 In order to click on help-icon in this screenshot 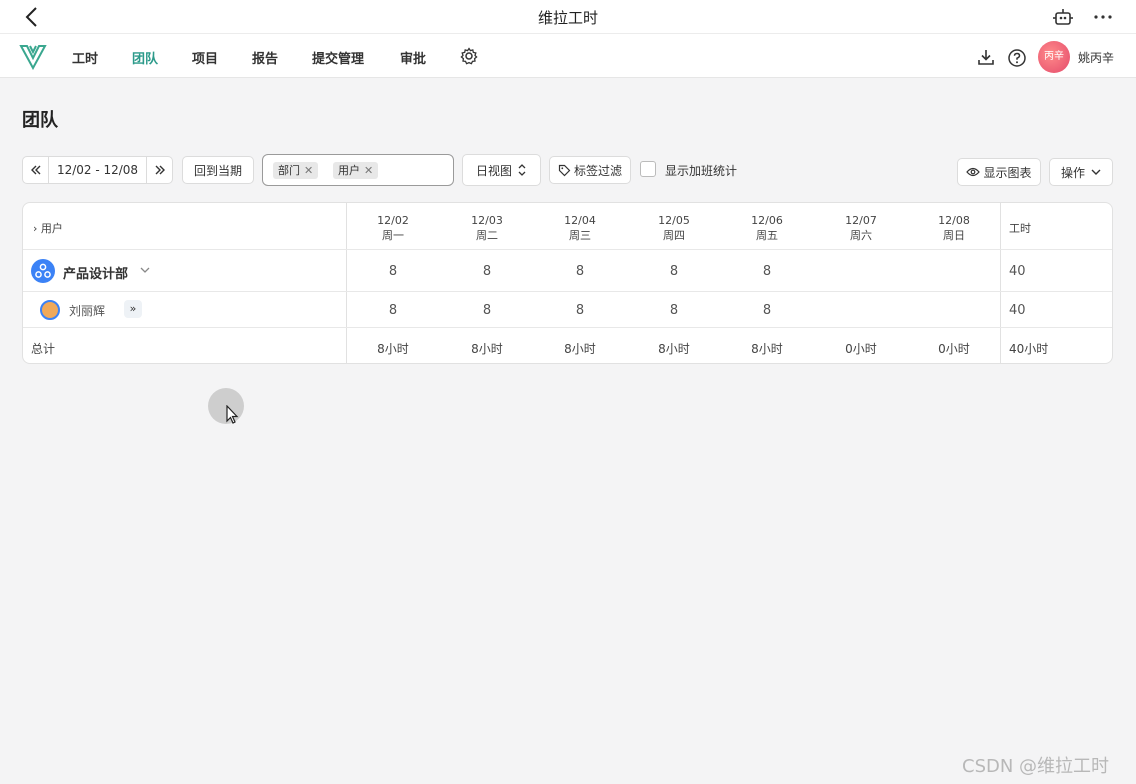, I will do `click(1017, 58)`.